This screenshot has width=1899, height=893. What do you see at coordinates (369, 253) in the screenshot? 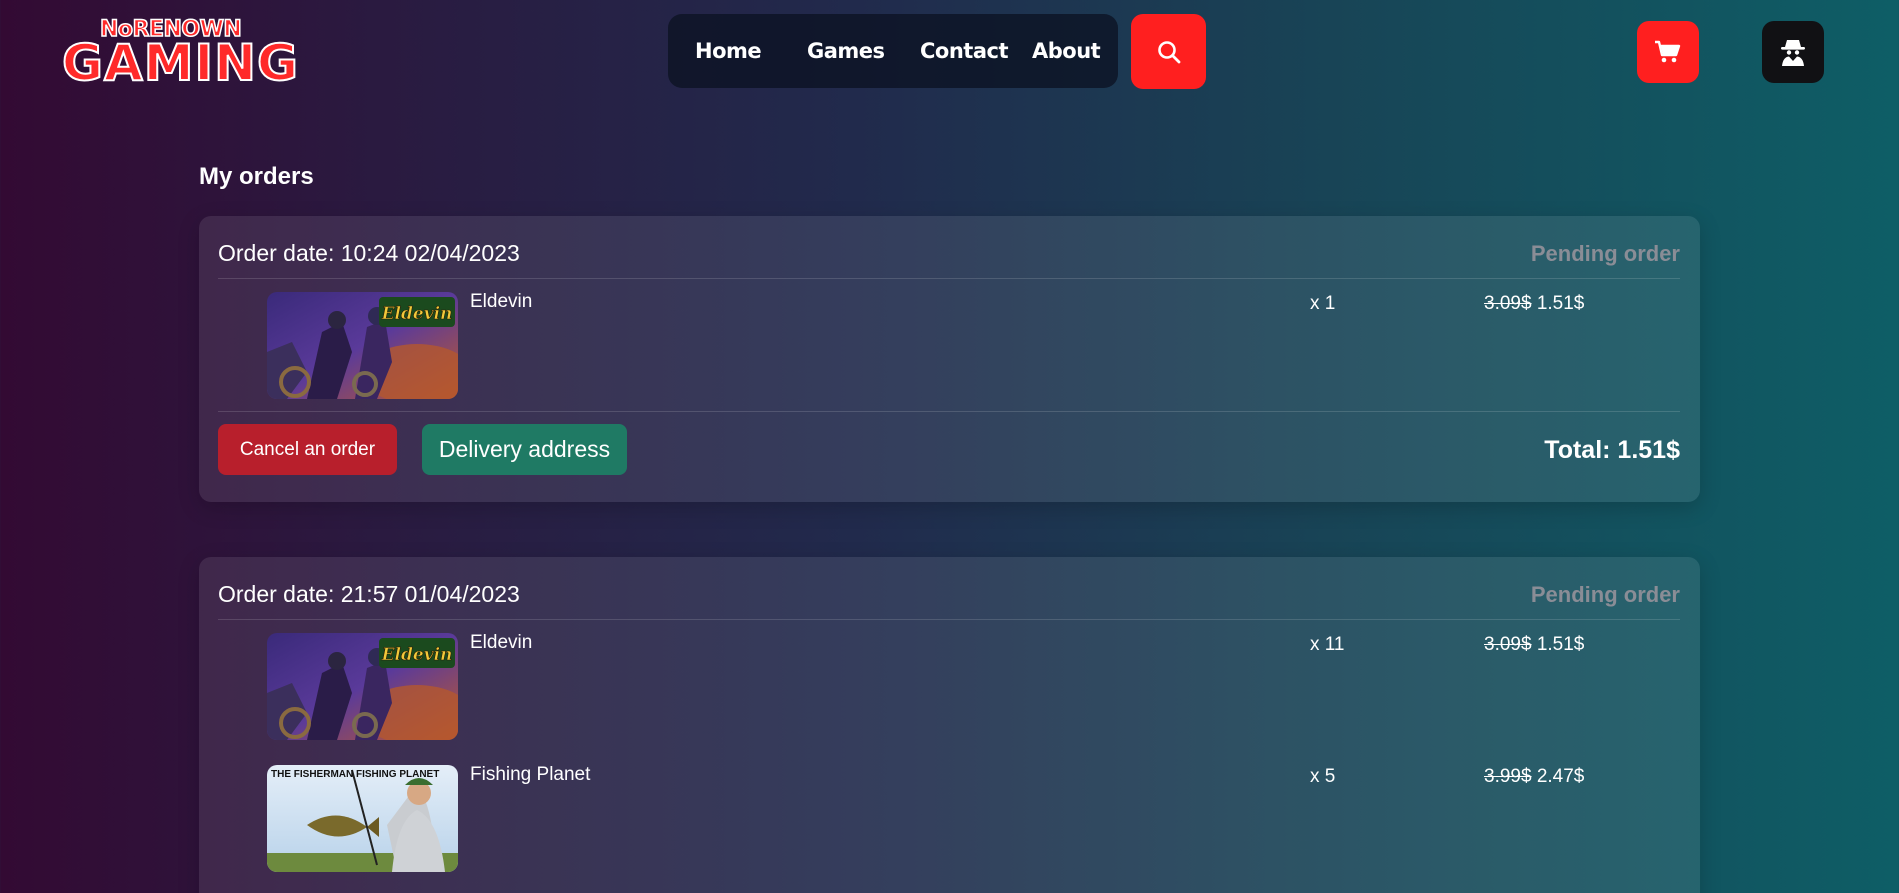
I see `order-date: Order date: 10:24 02/04/2023` at bounding box center [369, 253].